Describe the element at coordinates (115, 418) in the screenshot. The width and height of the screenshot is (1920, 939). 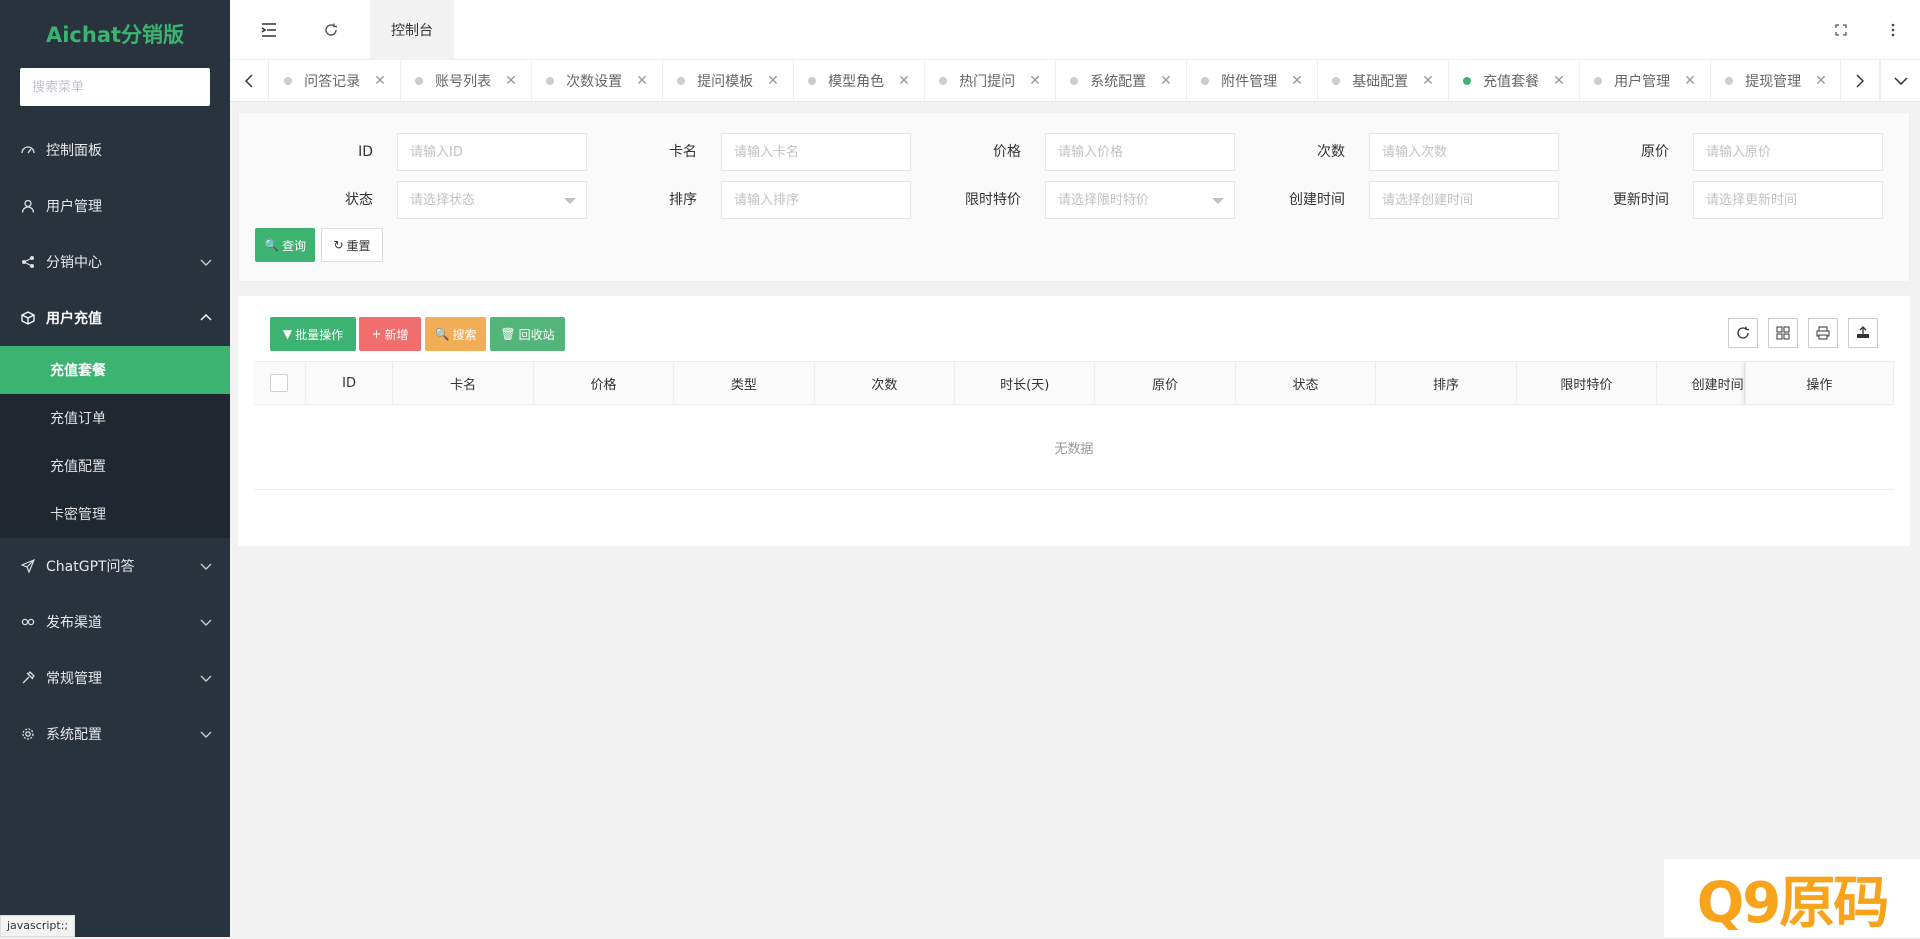
I see `submenu-item-1: 充值订单` at that location.